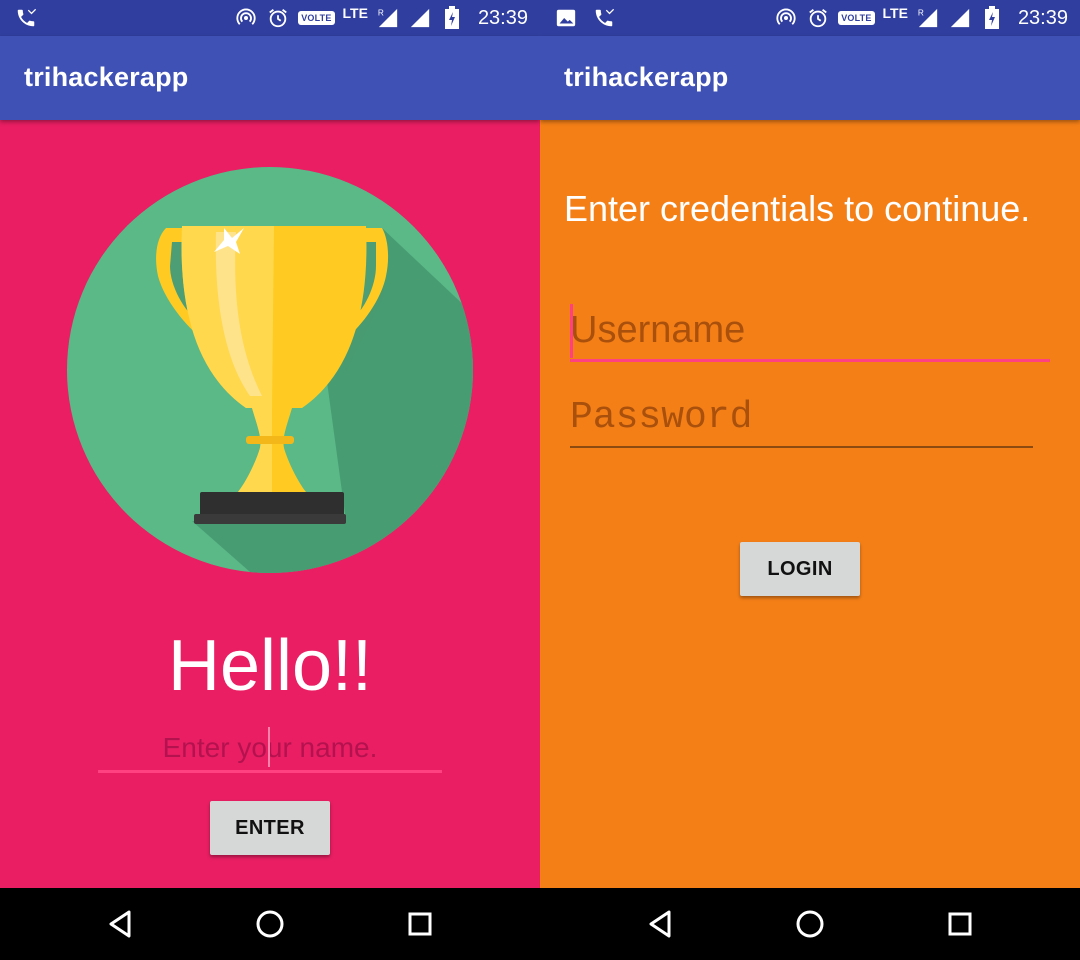 This screenshot has width=1080, height=960. I want to click on credentials-prompt: Enter credentials to continue., so click(797, 208).